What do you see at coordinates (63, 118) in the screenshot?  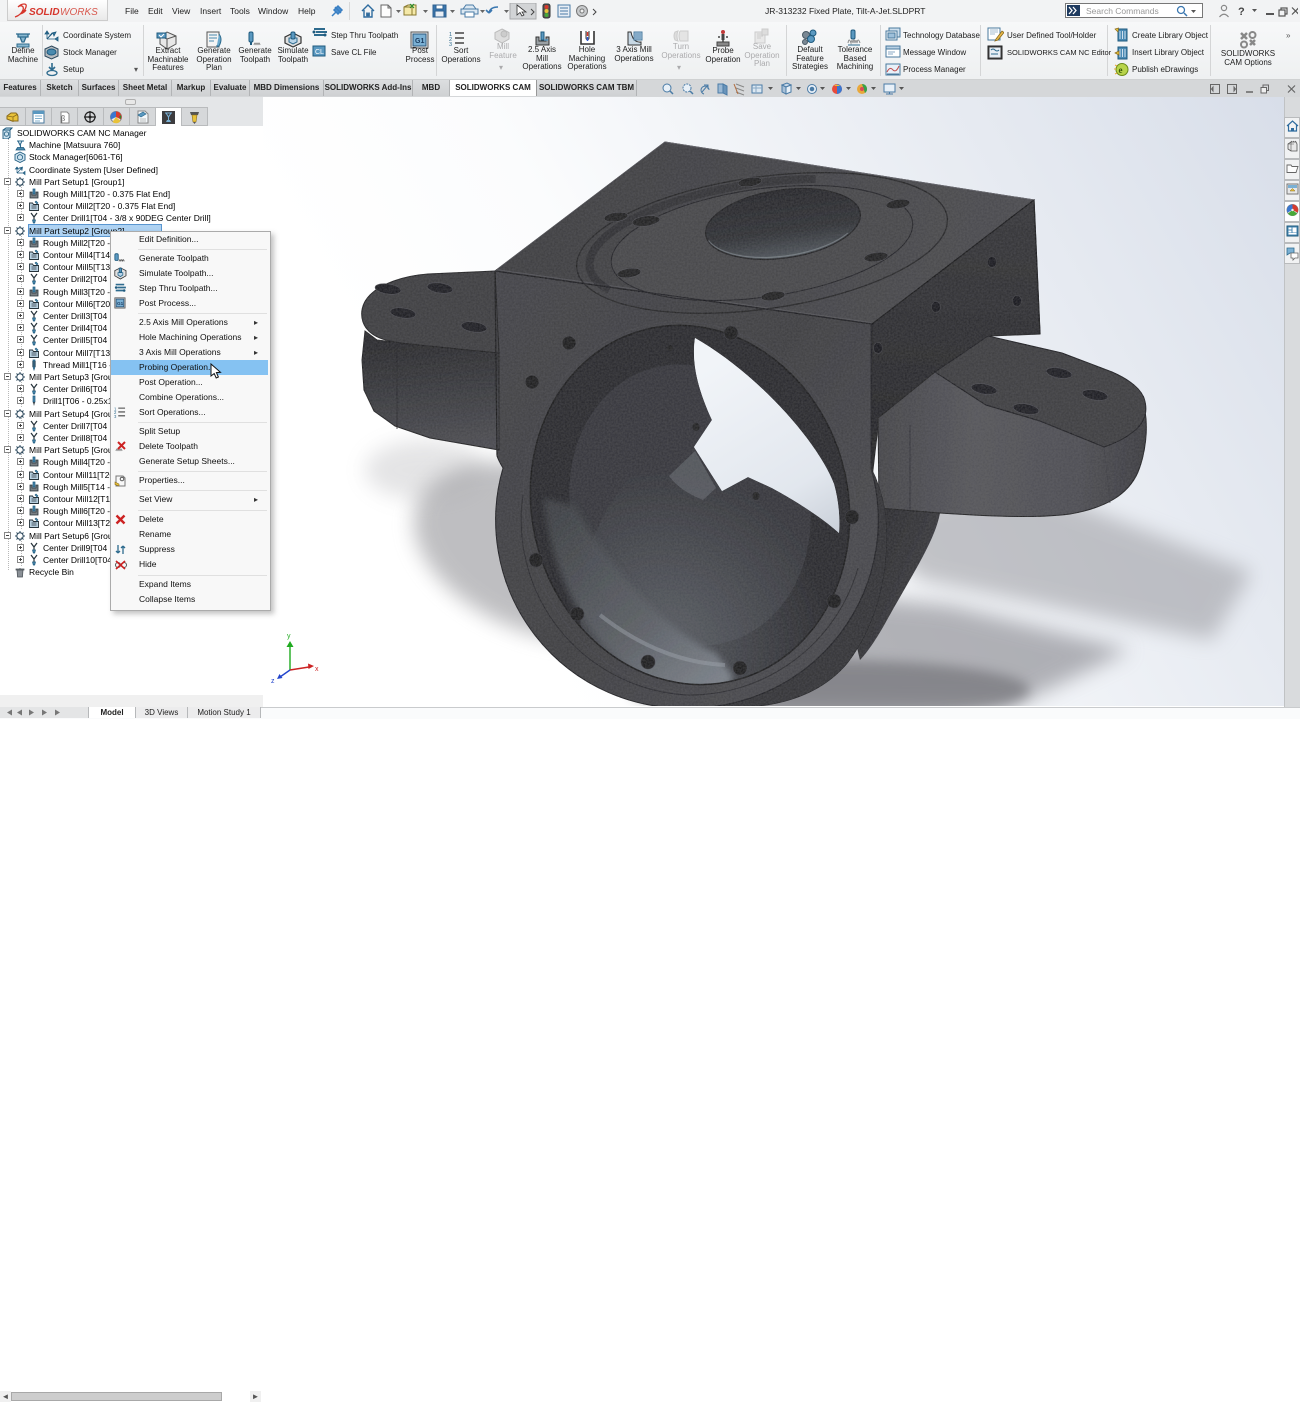 I see `svg-text: β` at bounding box center [63, 118].